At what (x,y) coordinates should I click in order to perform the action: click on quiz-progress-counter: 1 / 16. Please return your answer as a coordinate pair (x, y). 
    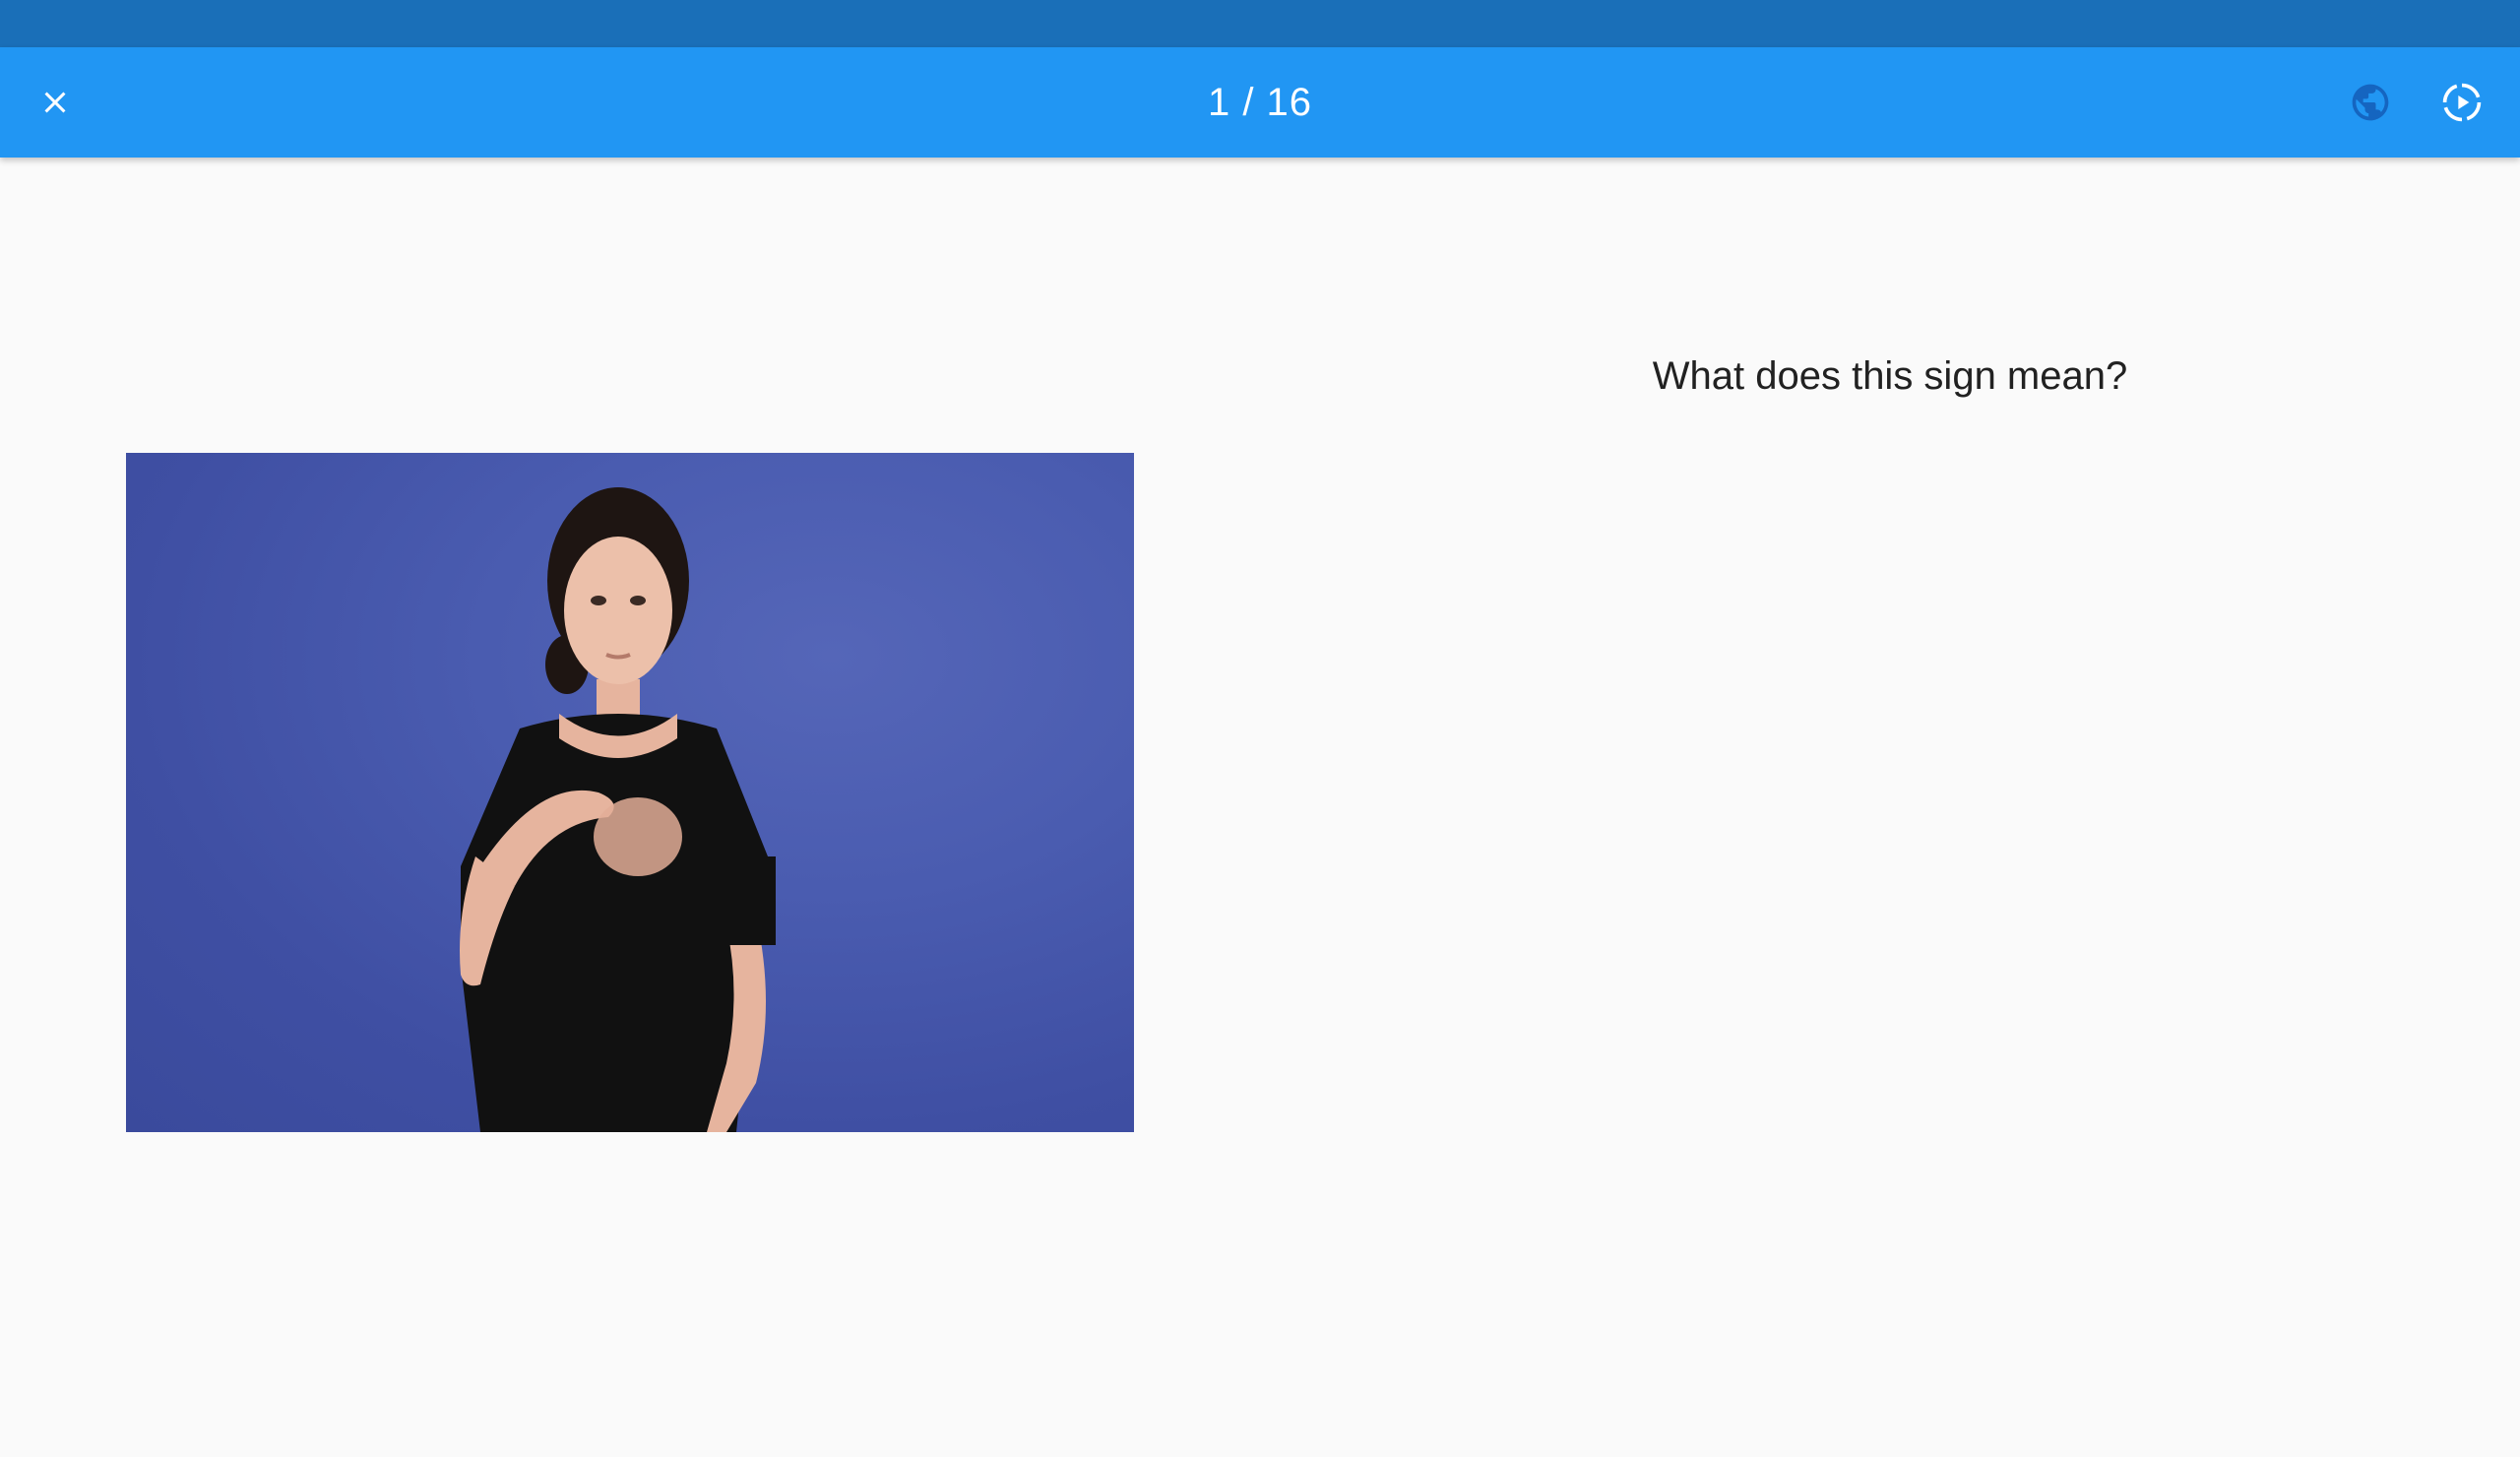
    Looking at the image, I should click on (1260, 102).